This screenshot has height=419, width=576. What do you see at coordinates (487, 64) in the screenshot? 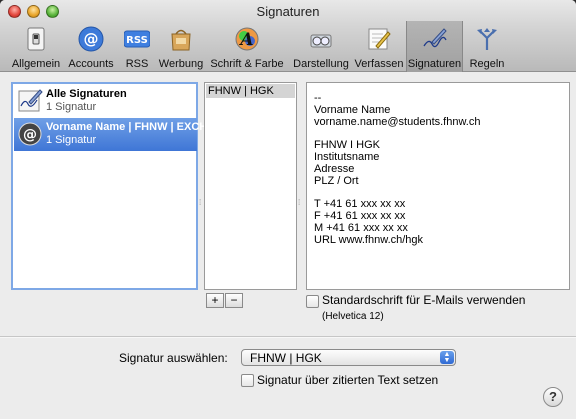
I see `toolbar-item-label: Regeln` at bounding box center [487, 64].